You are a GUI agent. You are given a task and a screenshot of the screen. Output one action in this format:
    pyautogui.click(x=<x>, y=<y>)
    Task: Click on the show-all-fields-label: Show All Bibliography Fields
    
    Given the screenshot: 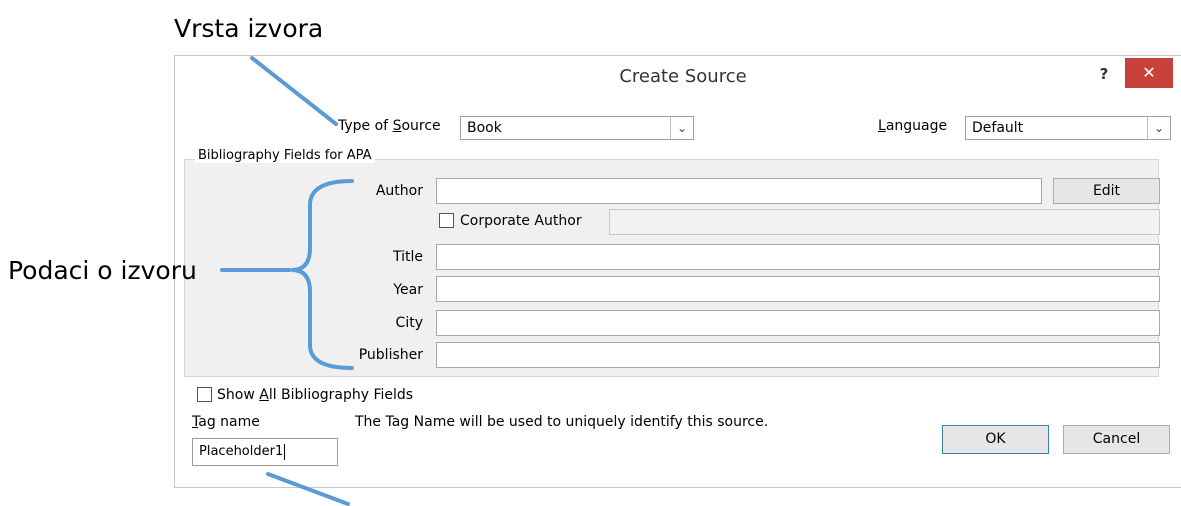 What is the action you would take?
    pyautogui.click(x=315, y=395)
    